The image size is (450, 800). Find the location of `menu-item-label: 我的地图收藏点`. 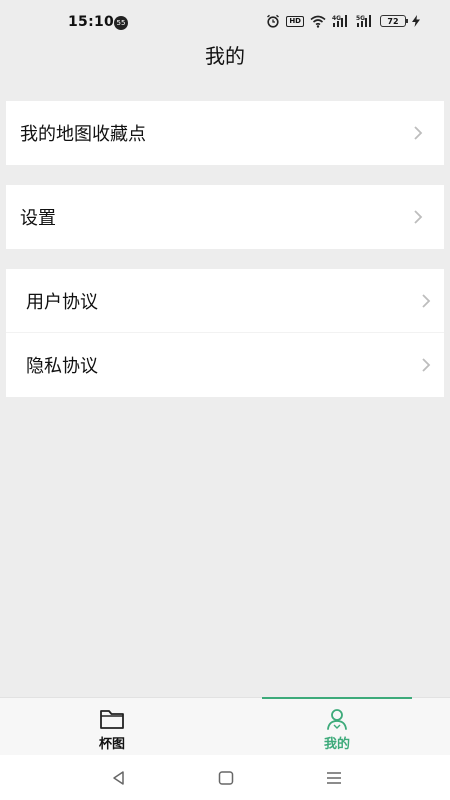

menu-item-label: 我的地图收藏点 is located at coordinates (83, 134).